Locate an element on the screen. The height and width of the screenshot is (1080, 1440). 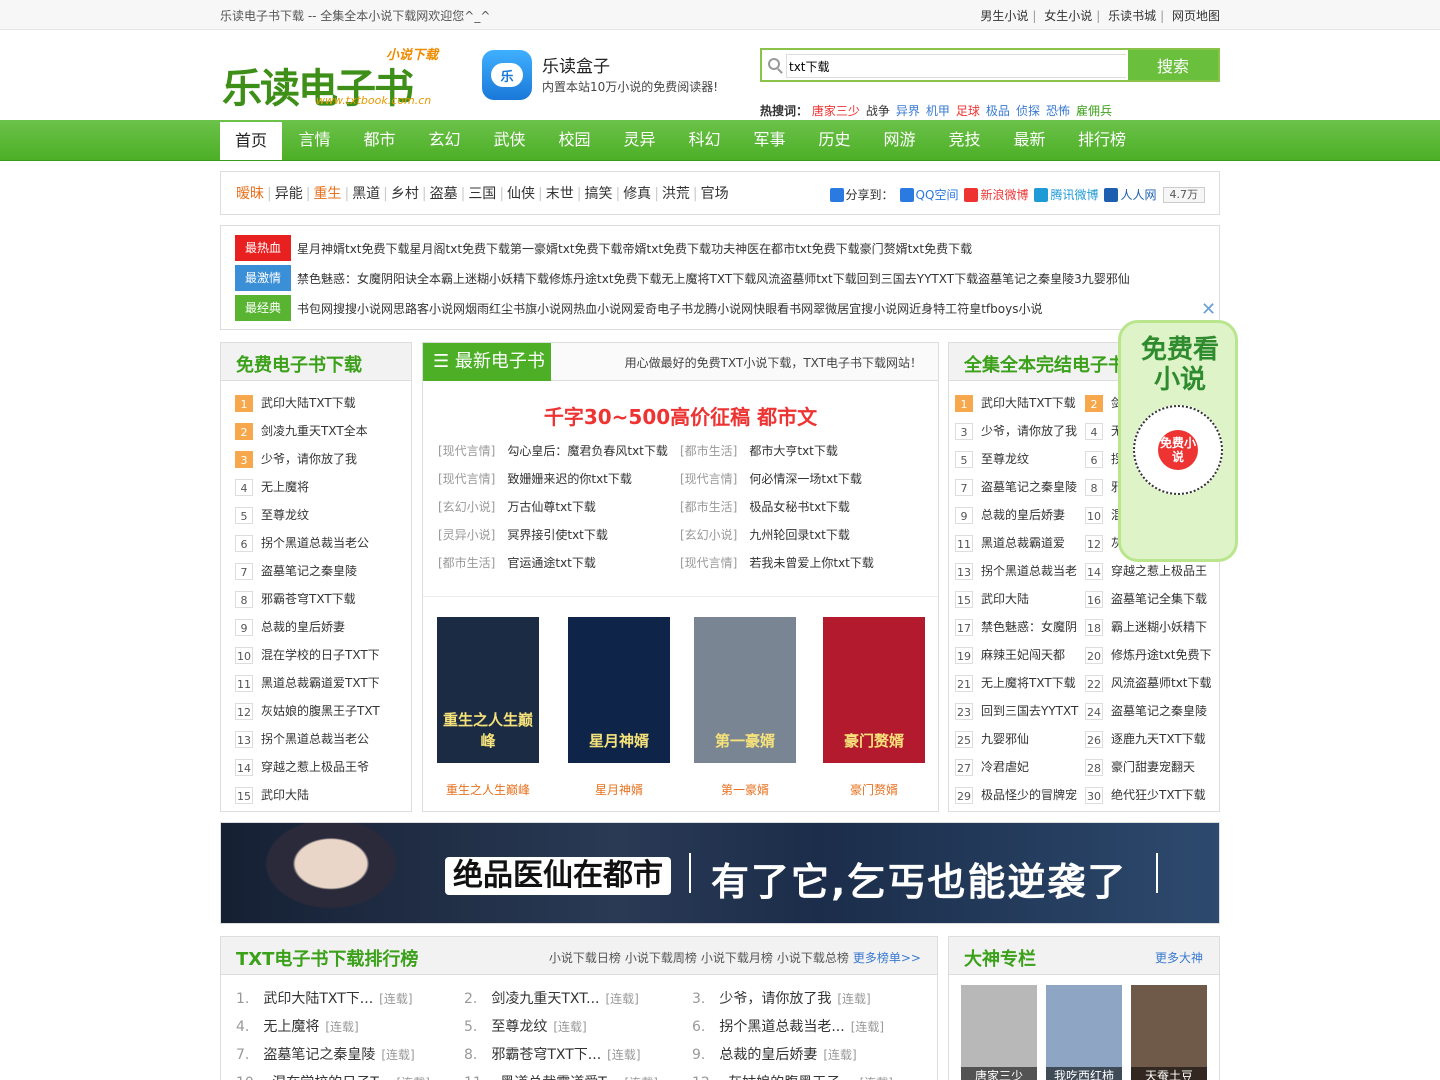
list-item: 11 黑道总裁霸道爱 is located at coordinates (1019, 543).